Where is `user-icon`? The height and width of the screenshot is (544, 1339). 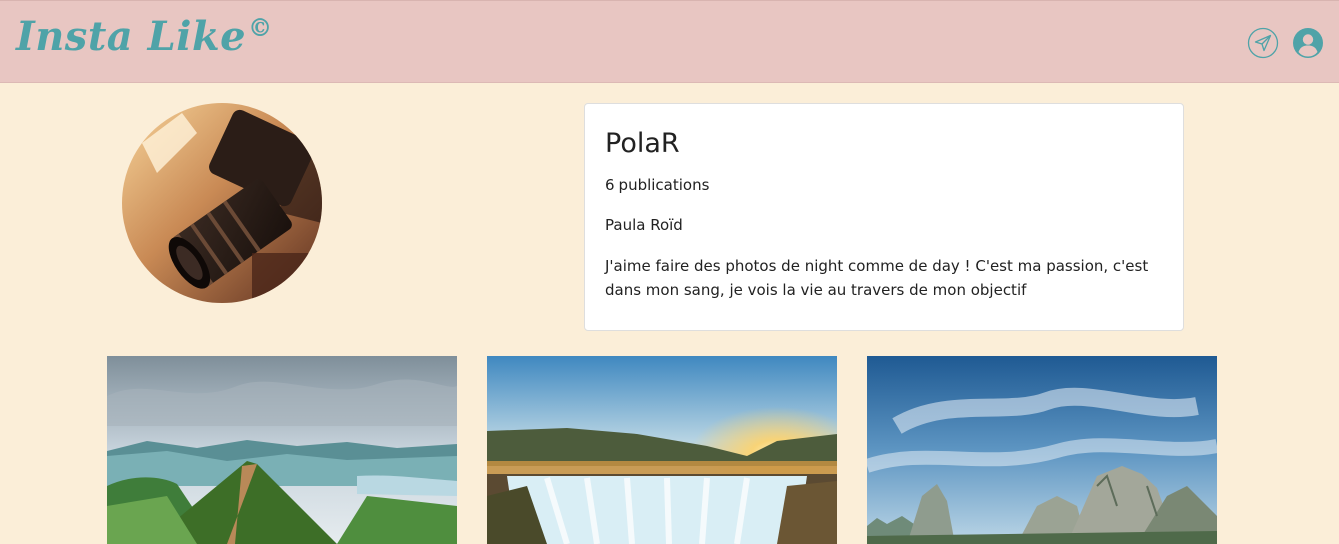 user-icon is located at coordinates (1308, 43).